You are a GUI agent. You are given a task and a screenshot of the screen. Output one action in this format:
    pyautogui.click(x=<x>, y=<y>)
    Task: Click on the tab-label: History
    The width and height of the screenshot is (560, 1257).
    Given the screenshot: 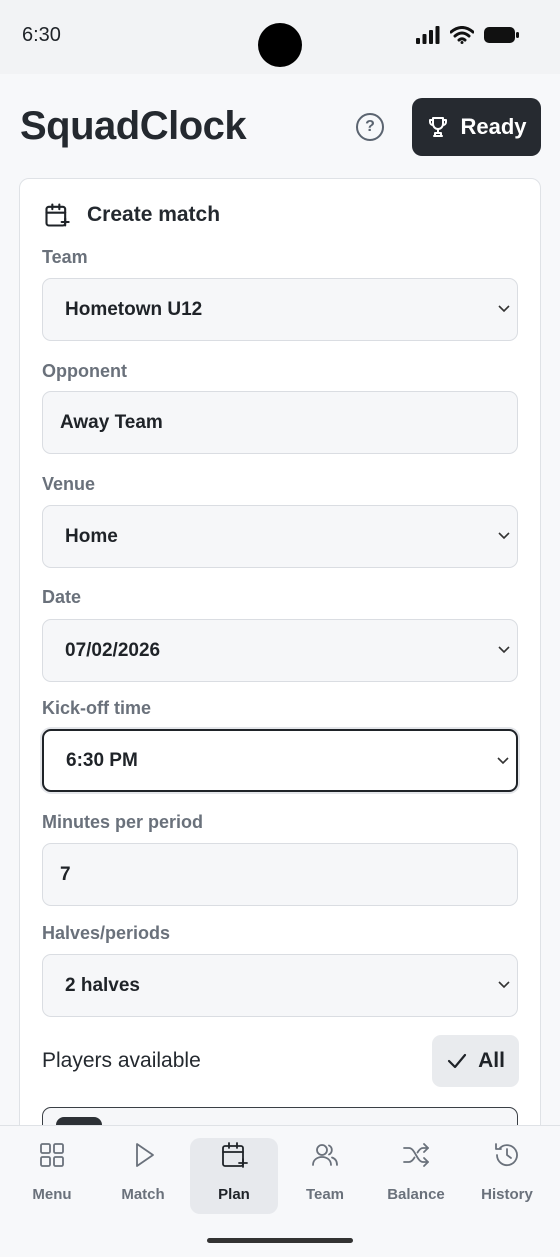 What is the action you would take?
    pyautogui.click(x=507, y=1194)
    